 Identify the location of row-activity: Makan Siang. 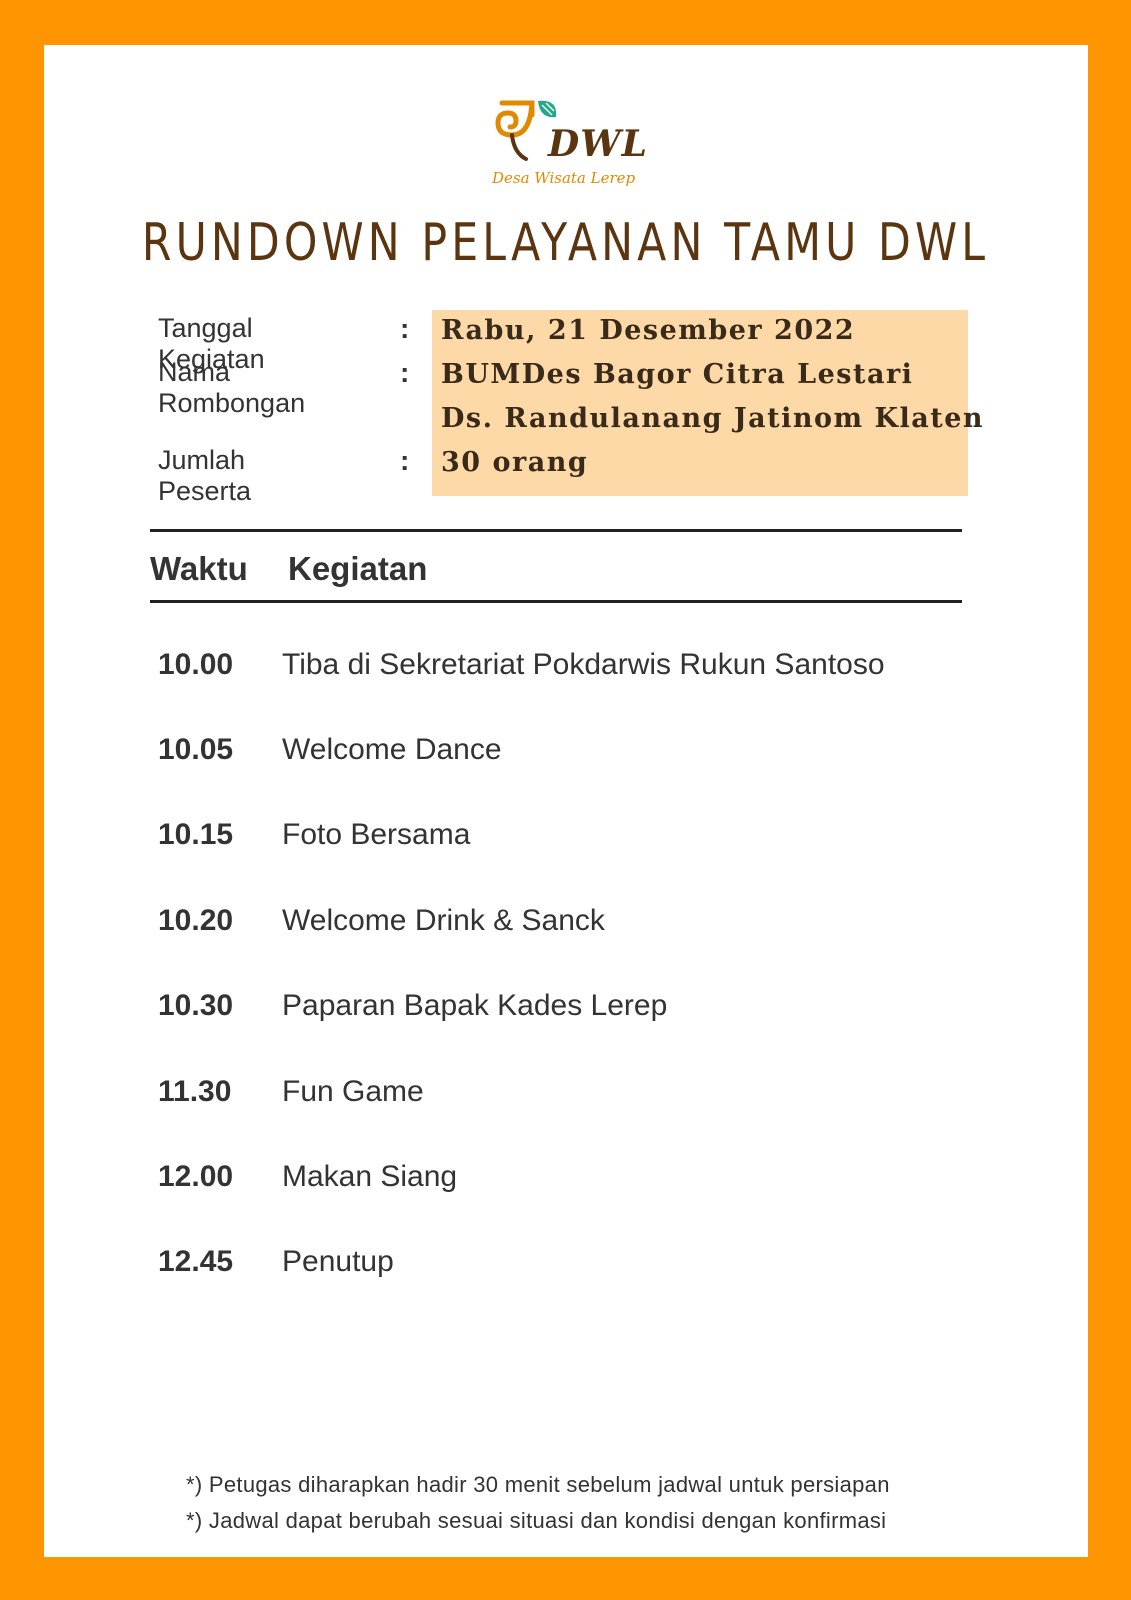
(370, 1176).